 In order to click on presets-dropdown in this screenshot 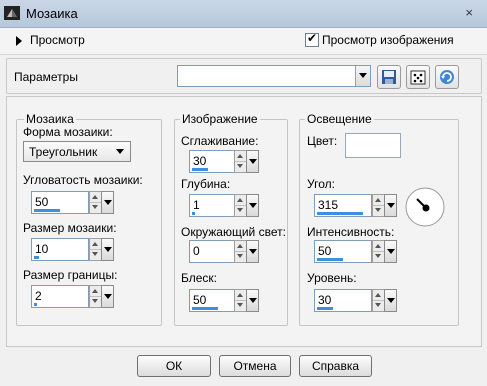, I will do `click(274, 76)`.